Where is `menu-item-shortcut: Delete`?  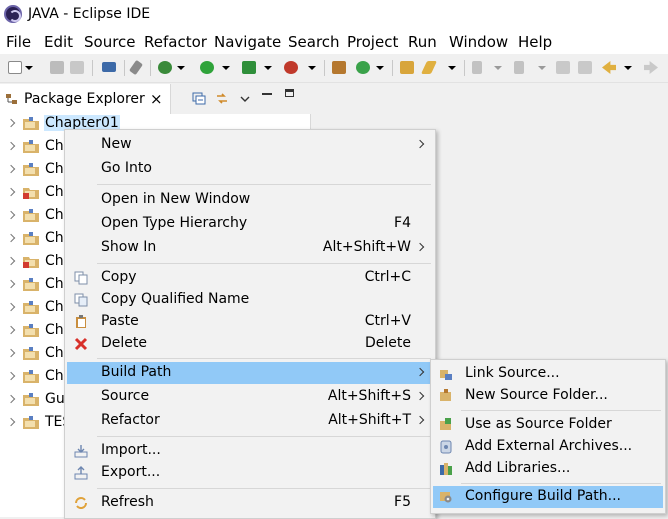 menu-item-shortcut: Delete is located at coordinates (388, 343).